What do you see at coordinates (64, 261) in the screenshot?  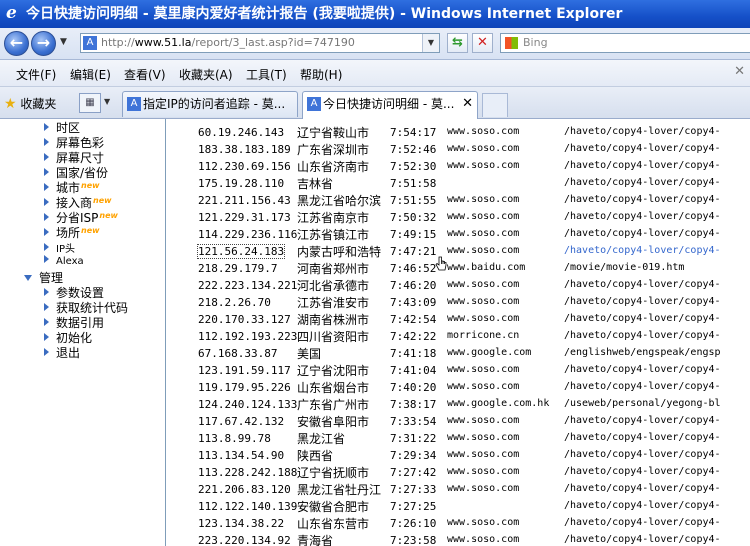 I see `sidebar-item-alexa: Alexa` at bounding box center [64, 261].